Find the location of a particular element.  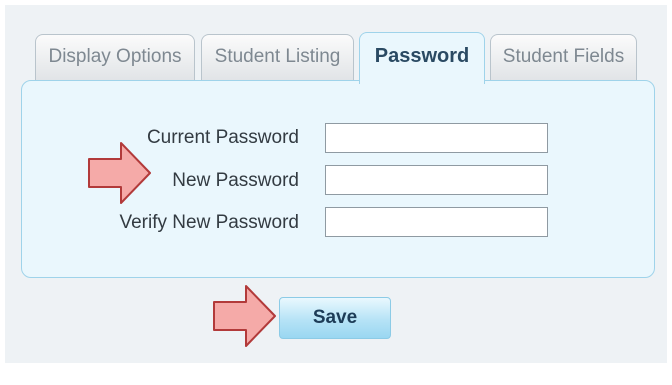

tab-student-listing: Student Listing is located at coordinates (277, 57).